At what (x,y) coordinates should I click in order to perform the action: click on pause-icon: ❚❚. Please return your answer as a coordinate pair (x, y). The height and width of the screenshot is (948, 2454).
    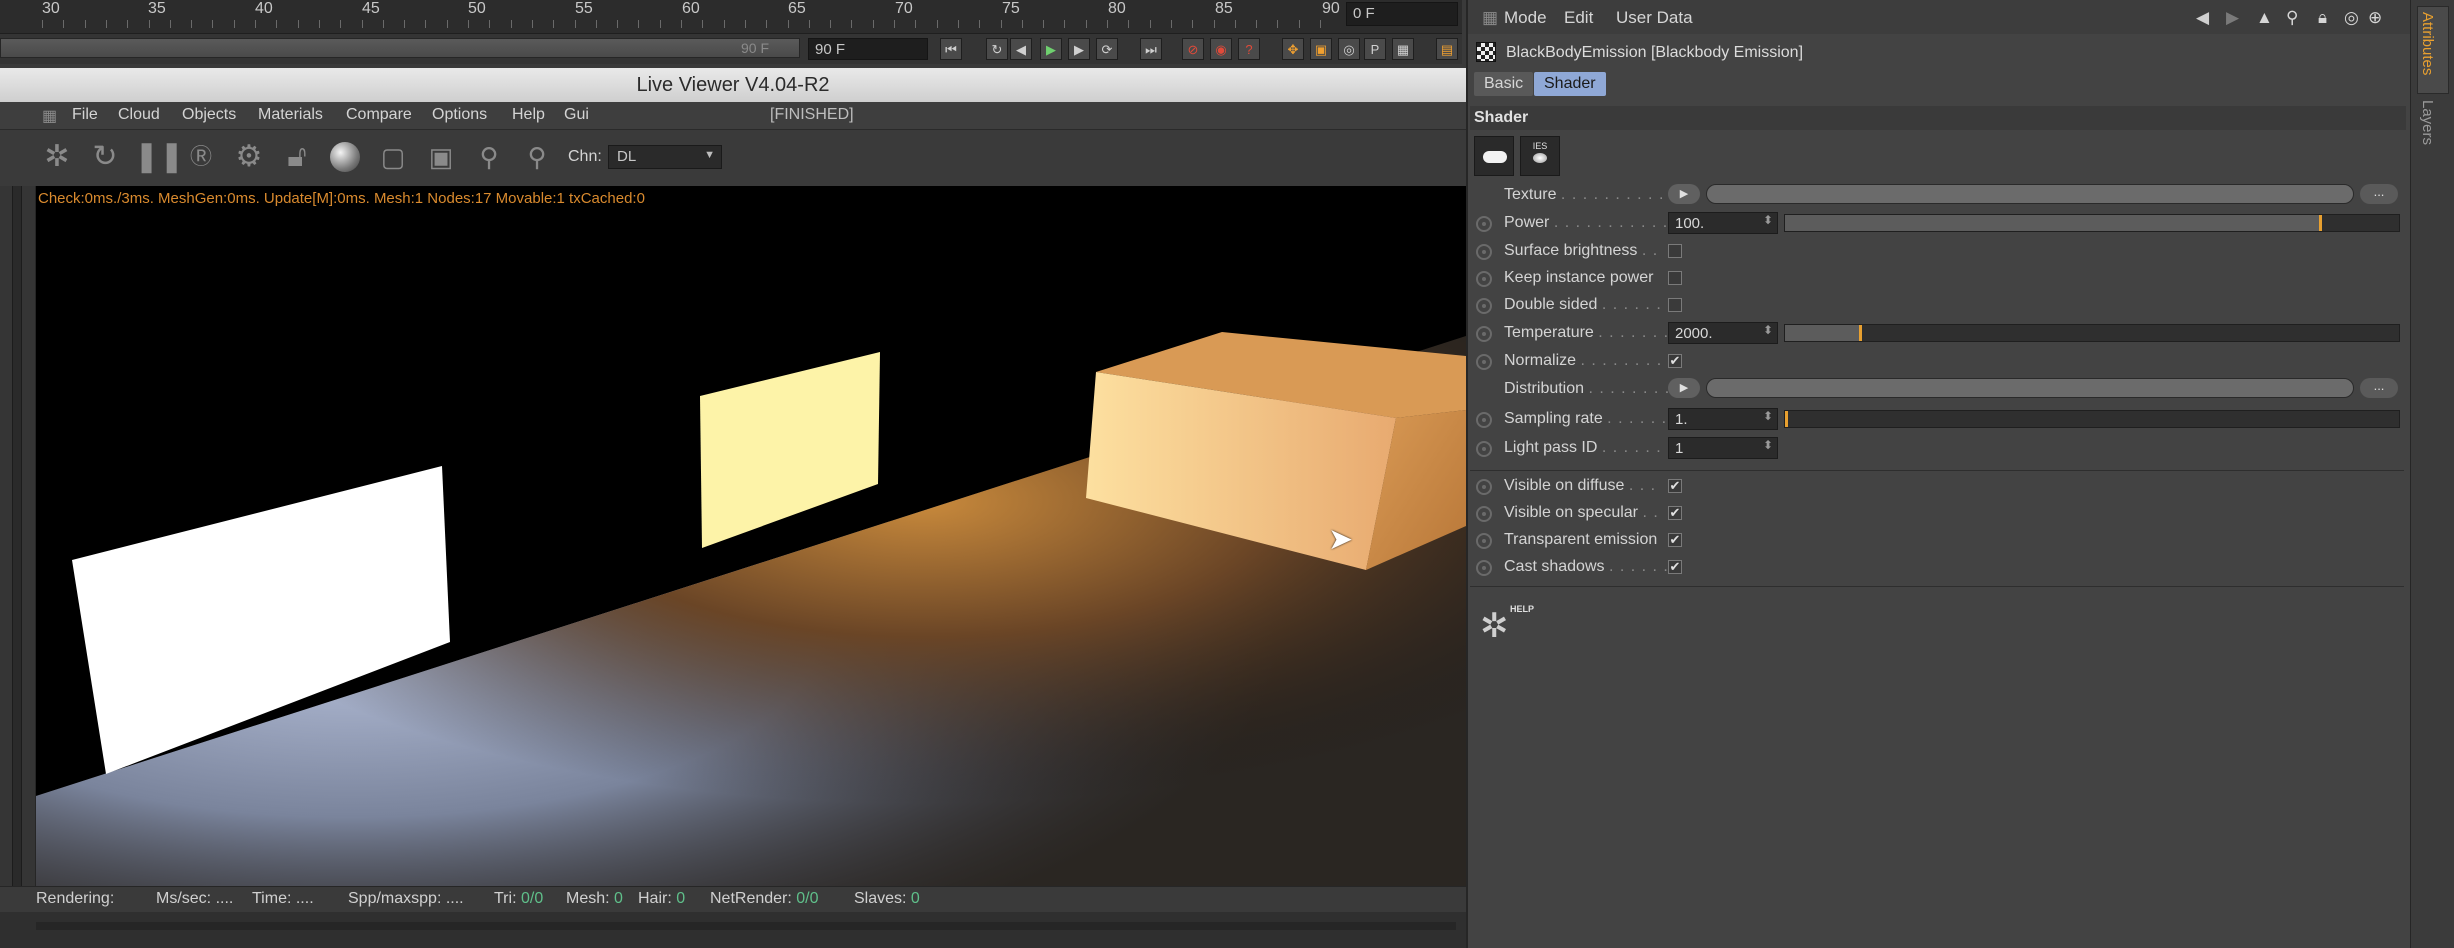
    Looking at the image, I should click on (159, 157).